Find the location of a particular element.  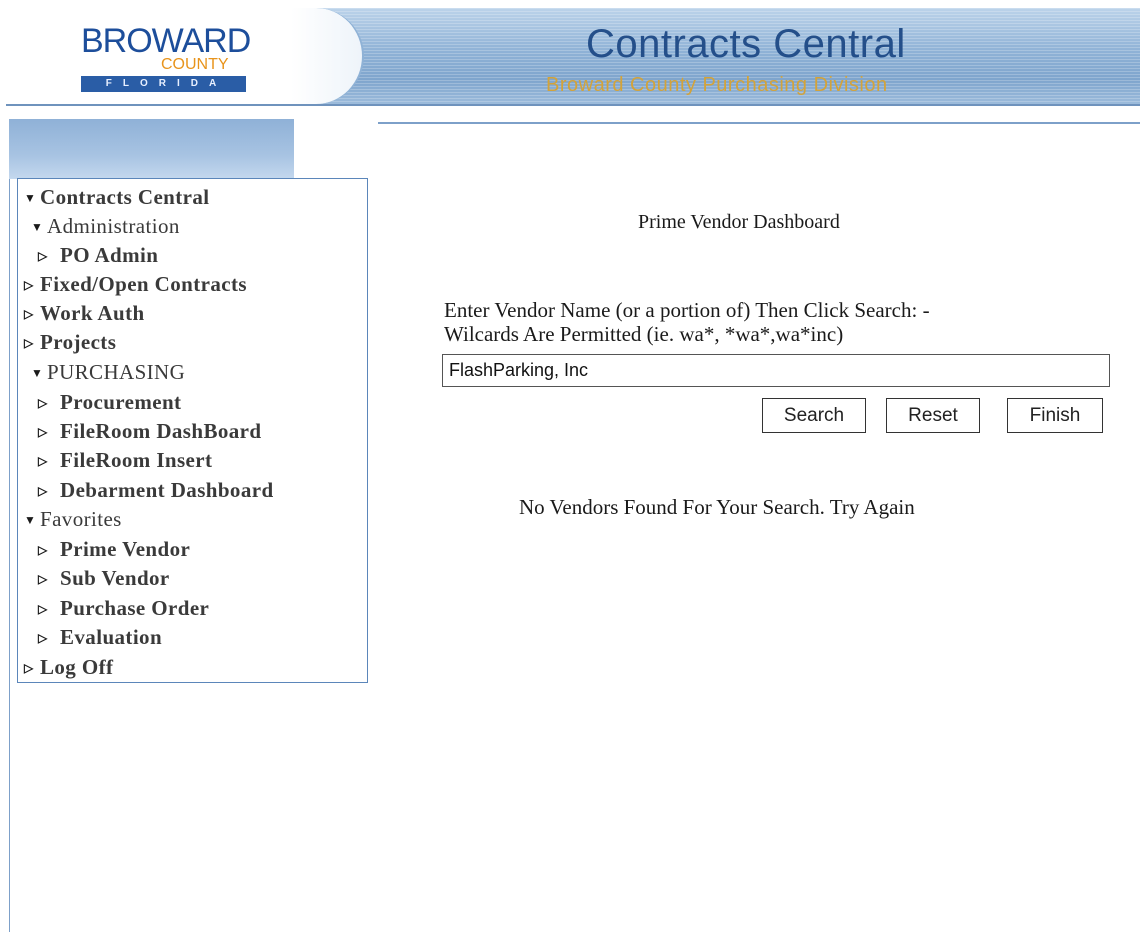

nav-label: Procurement is located at coordinates (121, 402).